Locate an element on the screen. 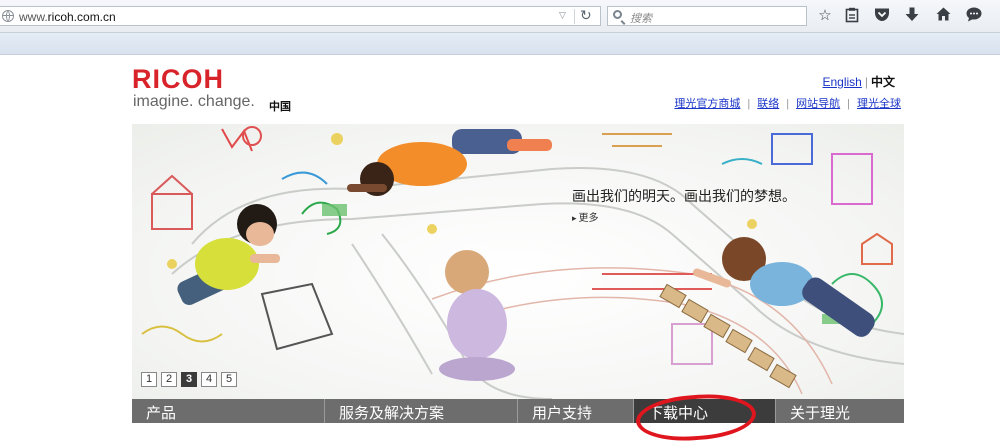 The image size is (1000, 444). hero-title: 画出我们的明天。画出我们的梦想。 is located at coordinates (684, 197).